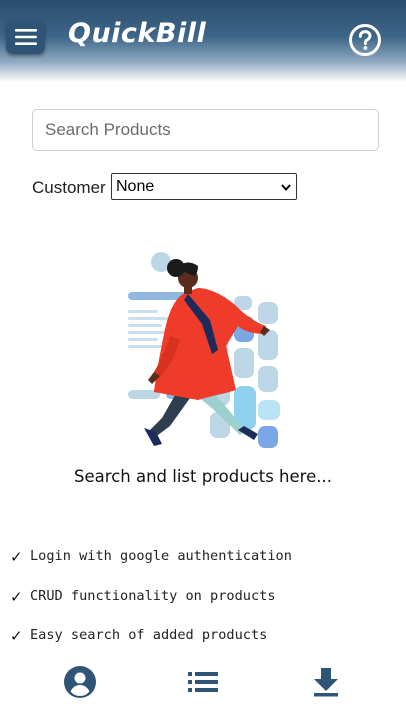 The width and height of the screenshot is (406, 711). What do you see at coordinates (286, 187) in the screenshot?
I see `chevron-down-icon` at bounding box center [286, 187].